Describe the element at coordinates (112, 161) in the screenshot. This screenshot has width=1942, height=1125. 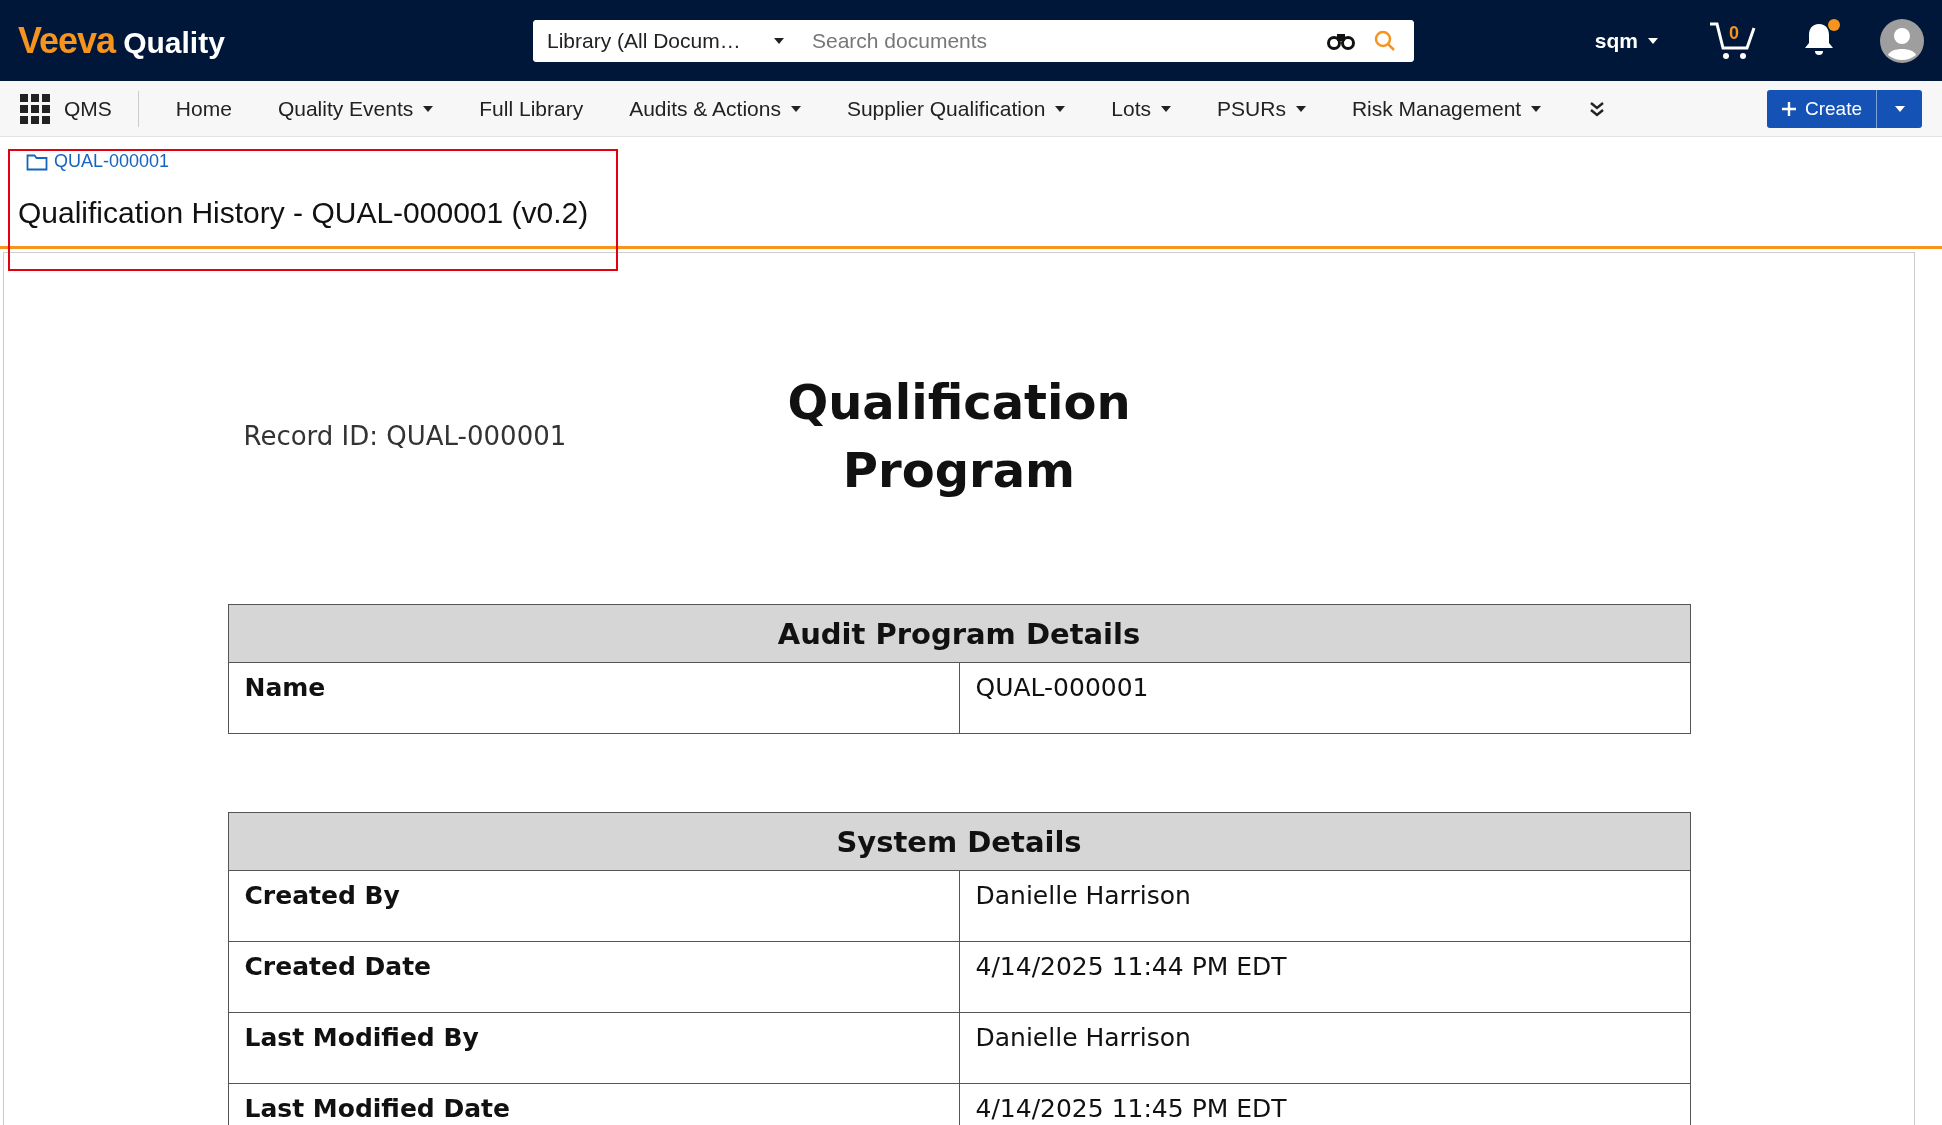
I see `breadcrumb-link: QUAL-000001` at that location.